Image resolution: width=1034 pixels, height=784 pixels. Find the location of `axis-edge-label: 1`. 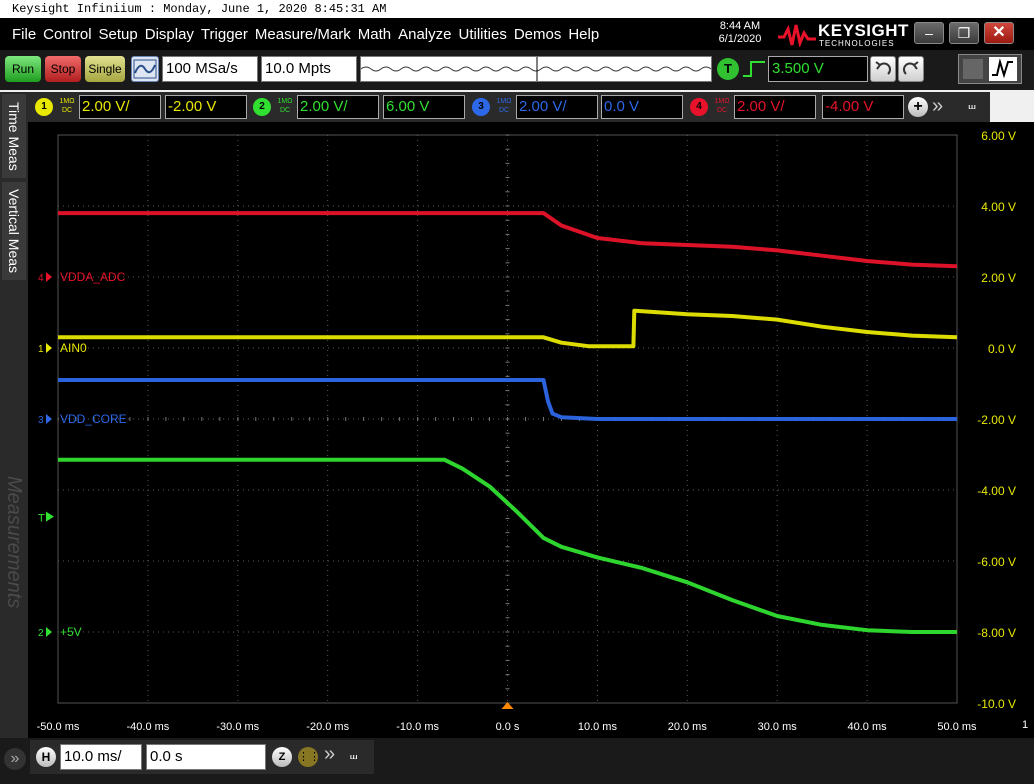

axis-edge-label: 1 is located at coordinates (1025, 725).